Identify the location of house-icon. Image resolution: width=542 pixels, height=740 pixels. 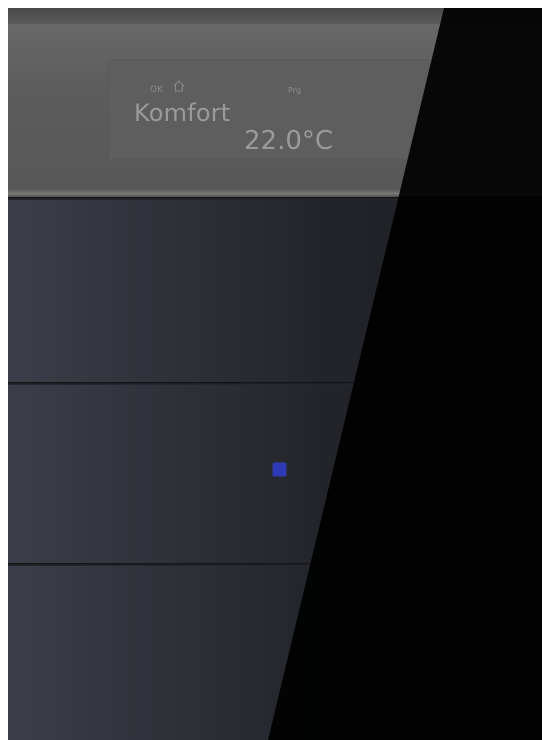
(179, 86).